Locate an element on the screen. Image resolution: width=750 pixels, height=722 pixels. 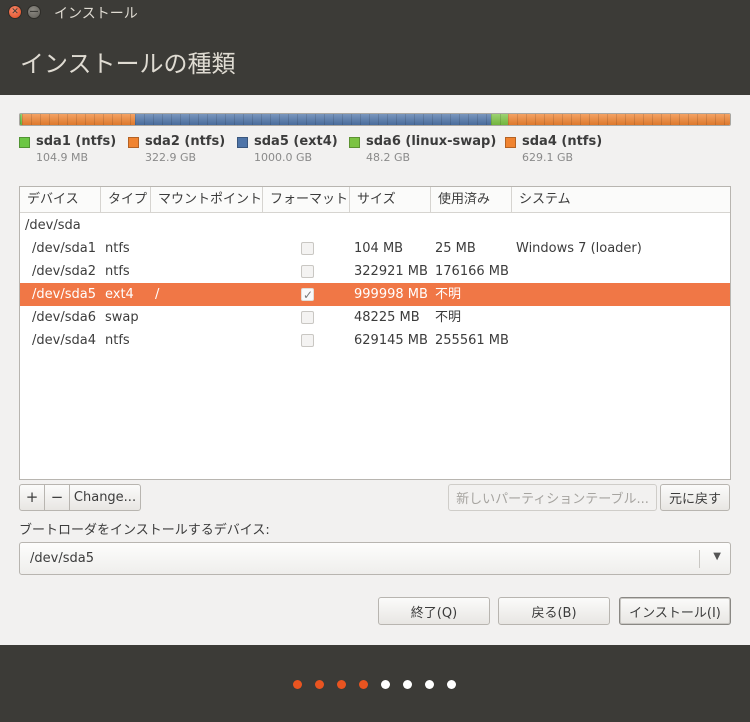
size-cell: 104 MB is located at coordinates (379, 248).